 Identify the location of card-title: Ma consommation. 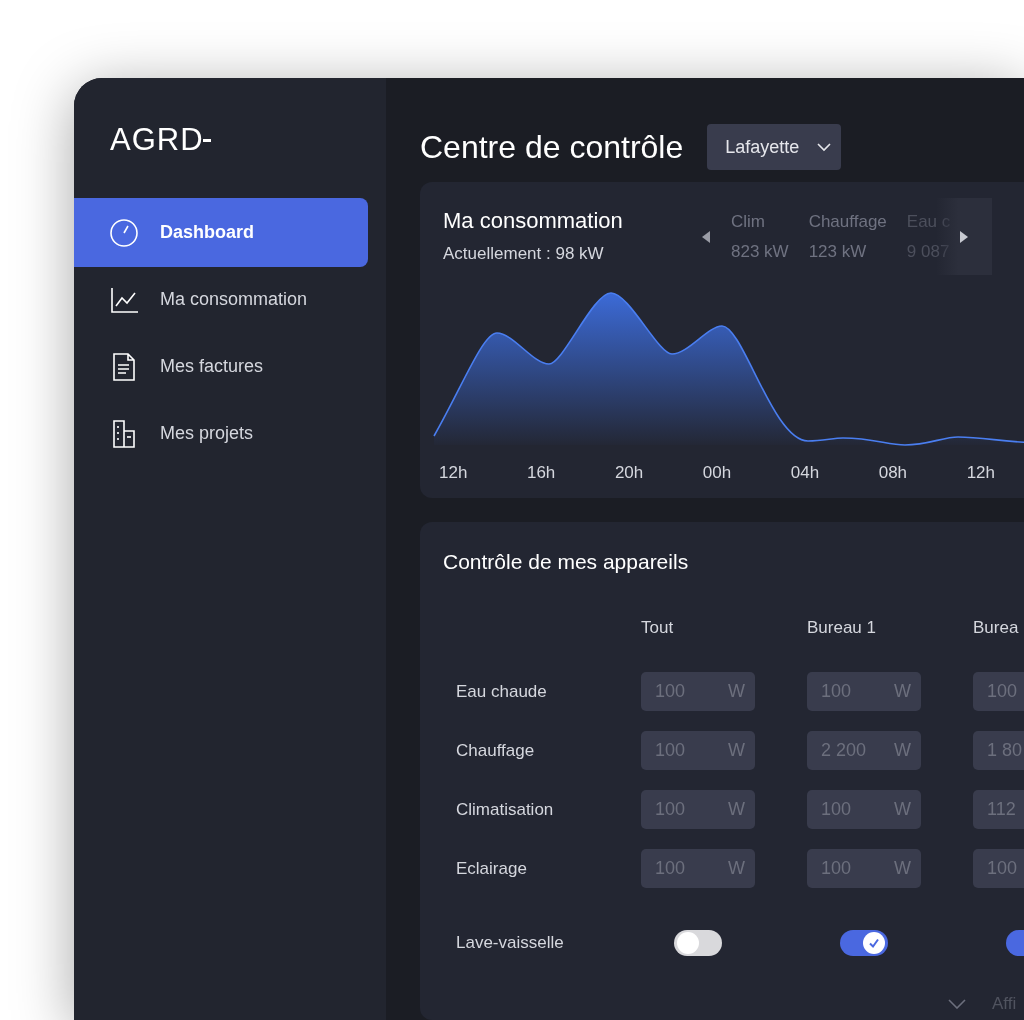
(533, 221).